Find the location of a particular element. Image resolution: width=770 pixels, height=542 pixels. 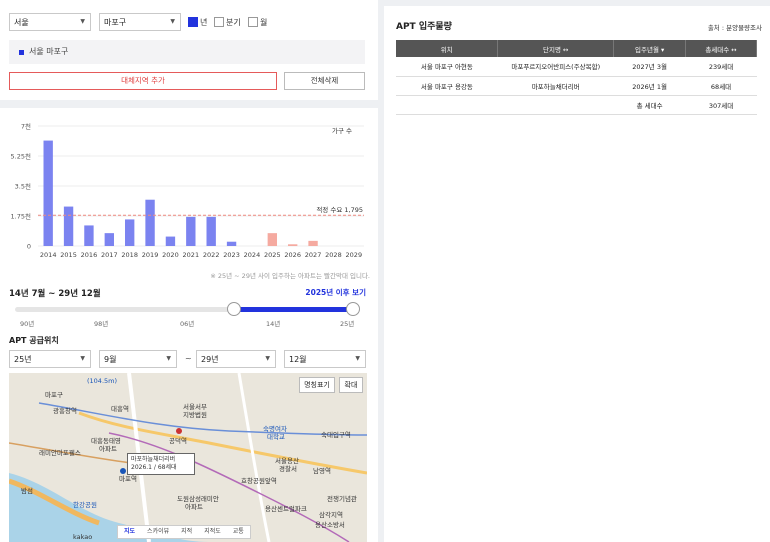

slider-start-handle is located at coordinates (234, 309).